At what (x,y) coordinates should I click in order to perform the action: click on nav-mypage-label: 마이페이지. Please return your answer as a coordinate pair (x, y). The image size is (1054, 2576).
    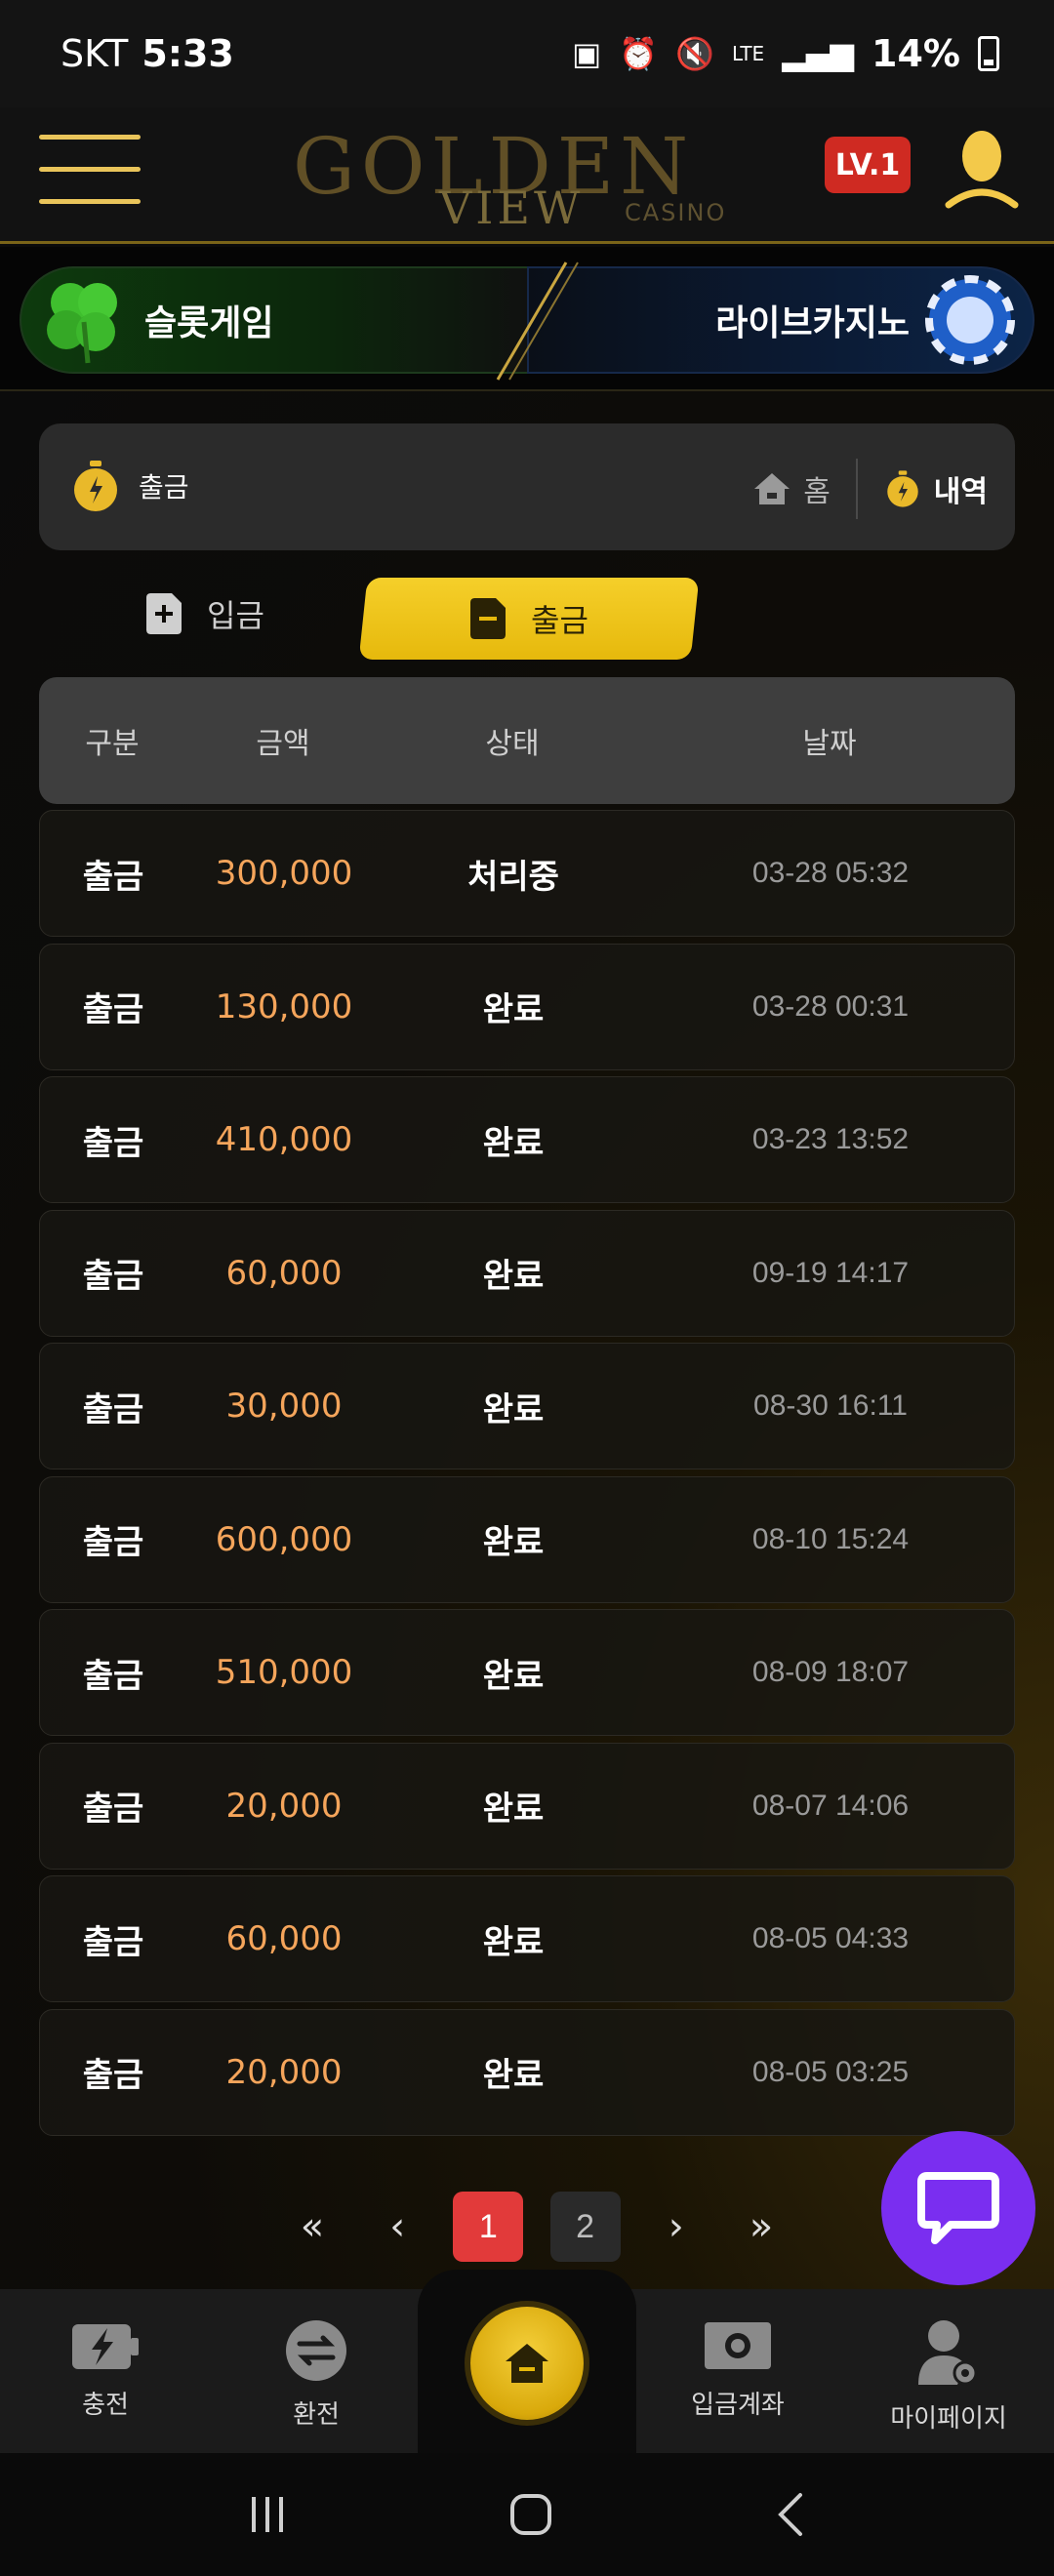
    Looking at the image, I should click on (948, 2419).